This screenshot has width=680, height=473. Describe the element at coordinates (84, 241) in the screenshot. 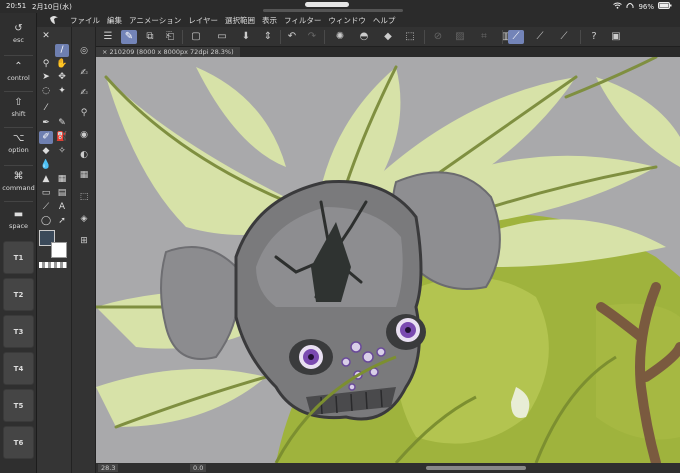

I see `material-icon: ⊞` at that location.